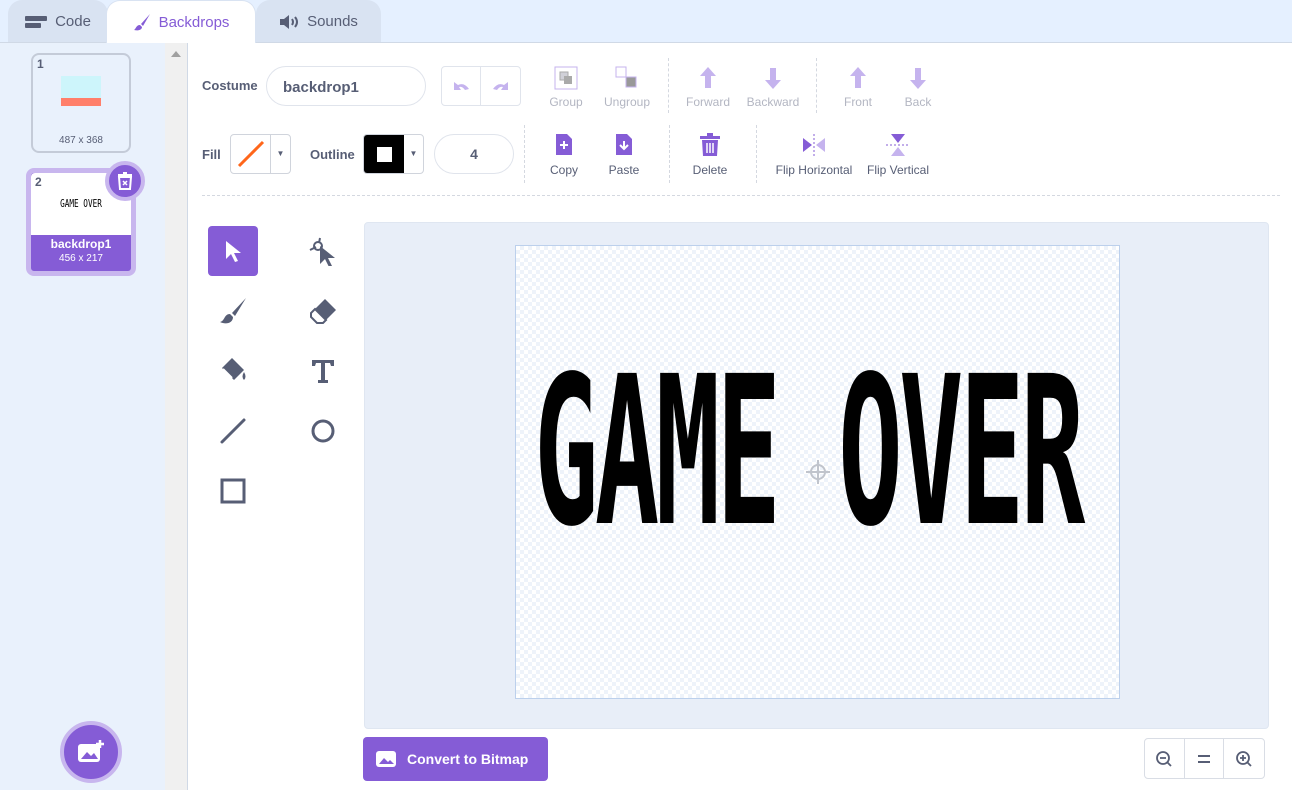  I want to click on speaker-icon, so click(289, 21).